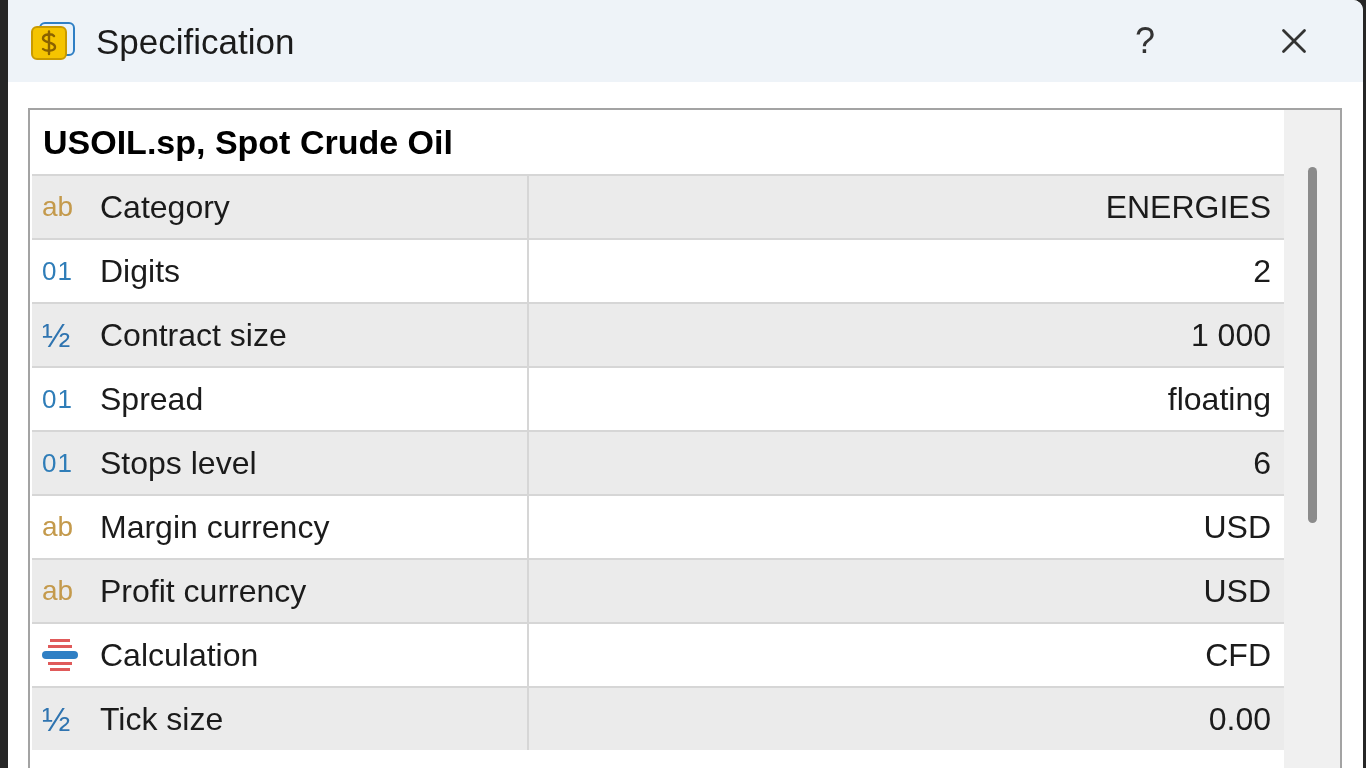 The image size is (1366, 768). What do you see at coordinates (152, 399) in the screenshot?
I see `property-label: Spread` at bounding box center [152, 399].